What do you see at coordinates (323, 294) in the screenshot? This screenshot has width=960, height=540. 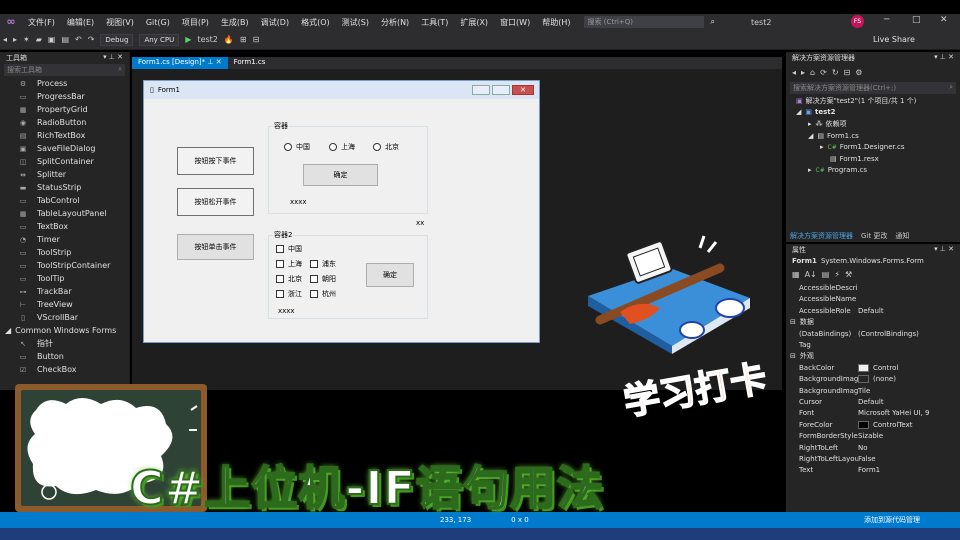 I see `checkbox-hangzhou: 杭州` at bounding box center [323, 294].